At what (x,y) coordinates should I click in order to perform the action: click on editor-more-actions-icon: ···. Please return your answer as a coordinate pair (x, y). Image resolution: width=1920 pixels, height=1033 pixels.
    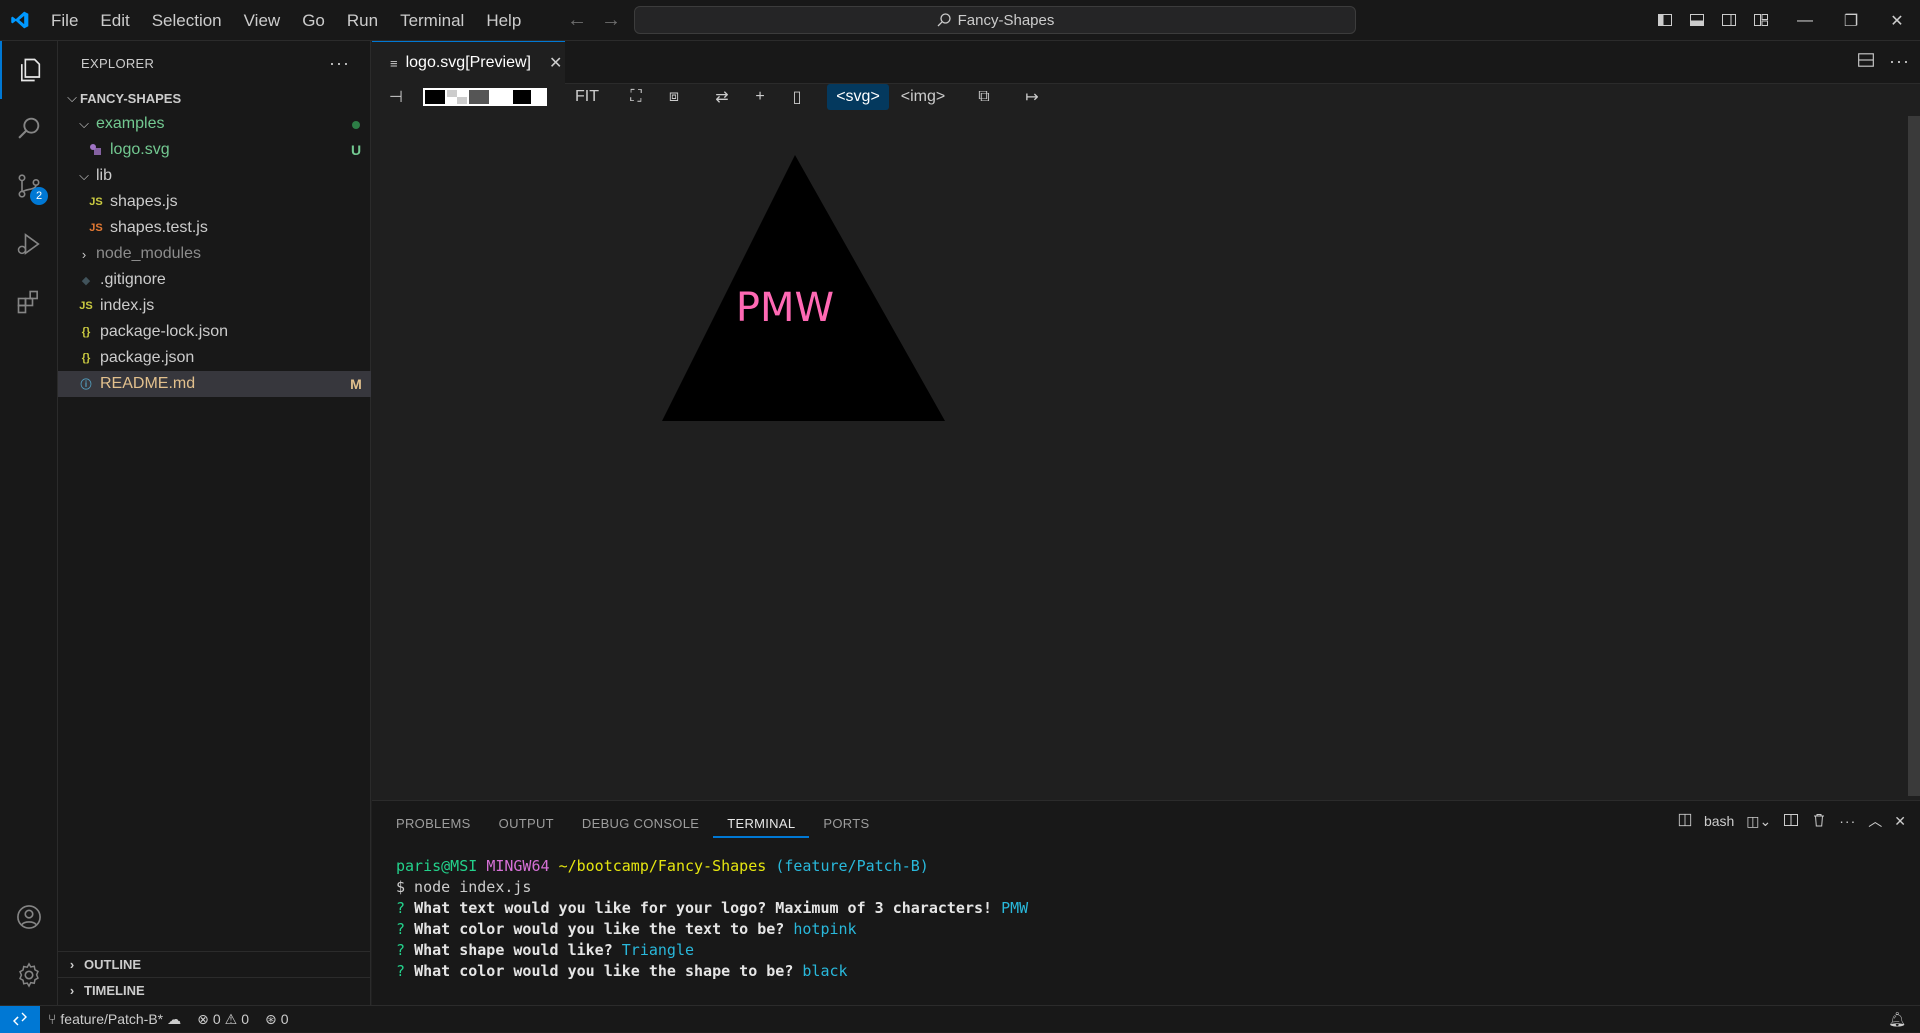
    Looking at the image, I should click on (1899, 62).